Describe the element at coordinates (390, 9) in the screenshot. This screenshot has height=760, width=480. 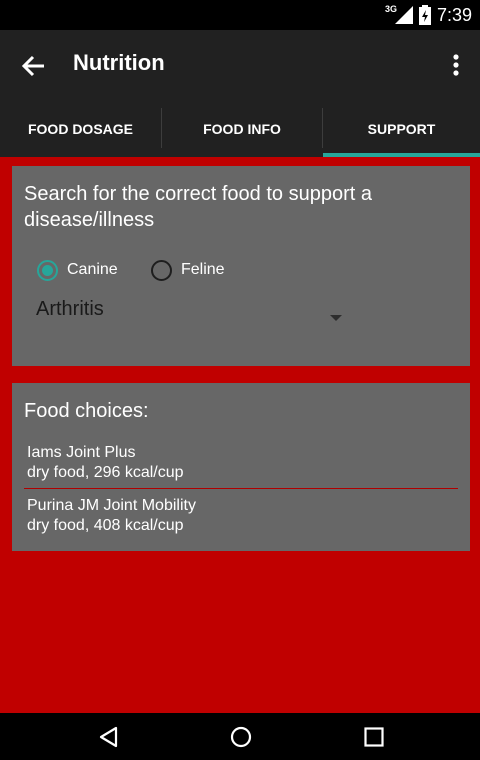
I see `network-type: 3G` at that location.